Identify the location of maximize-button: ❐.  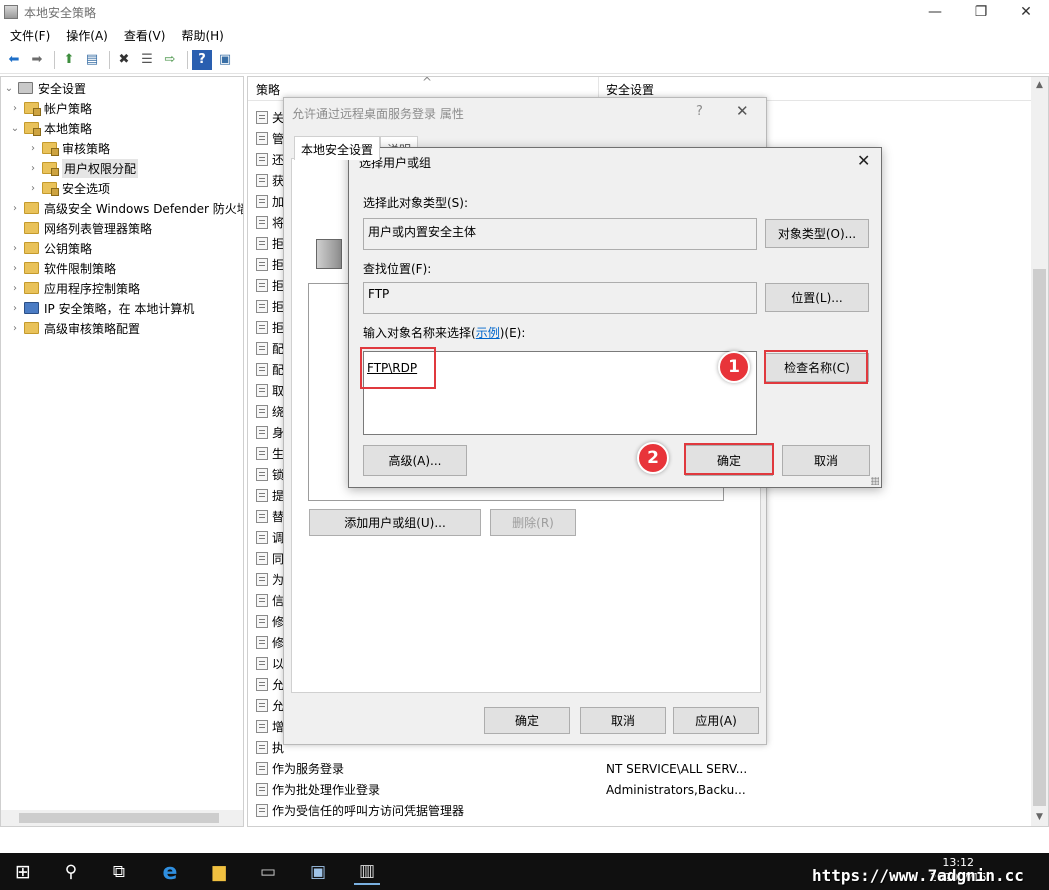
(981, 12).